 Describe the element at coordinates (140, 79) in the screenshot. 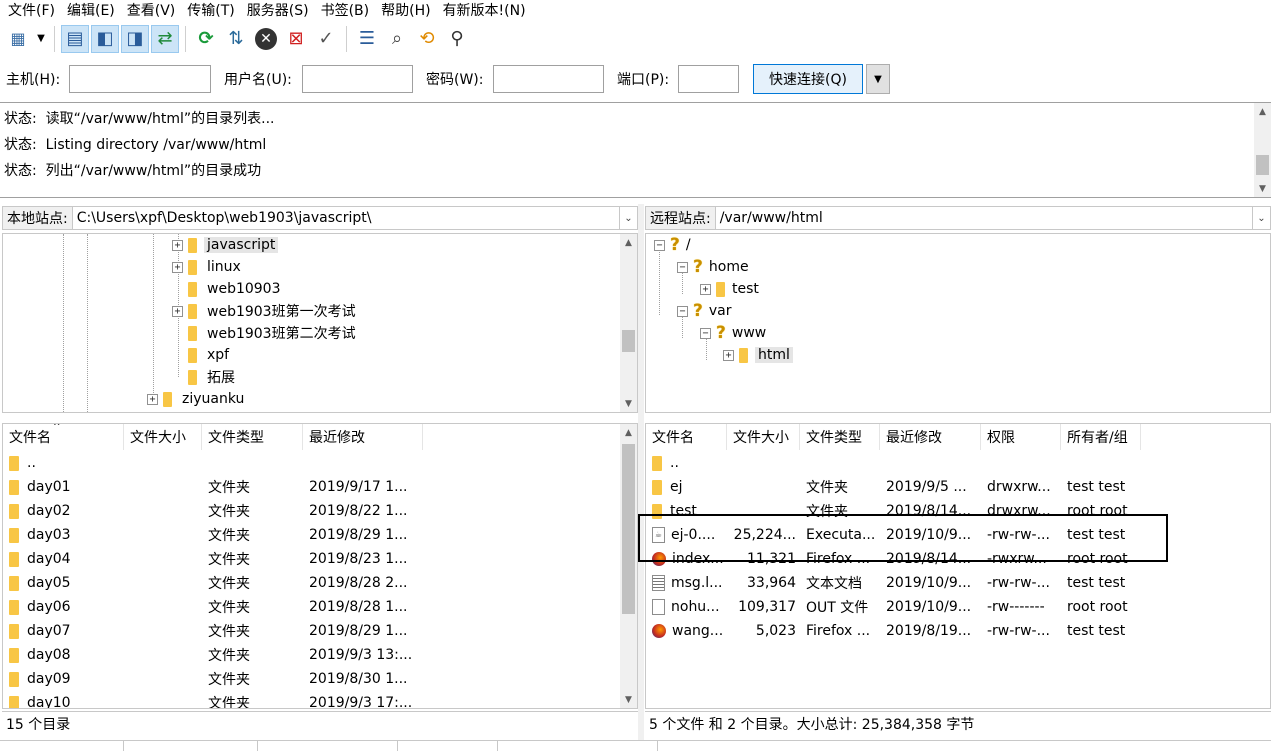

I see `host-input` at that location.